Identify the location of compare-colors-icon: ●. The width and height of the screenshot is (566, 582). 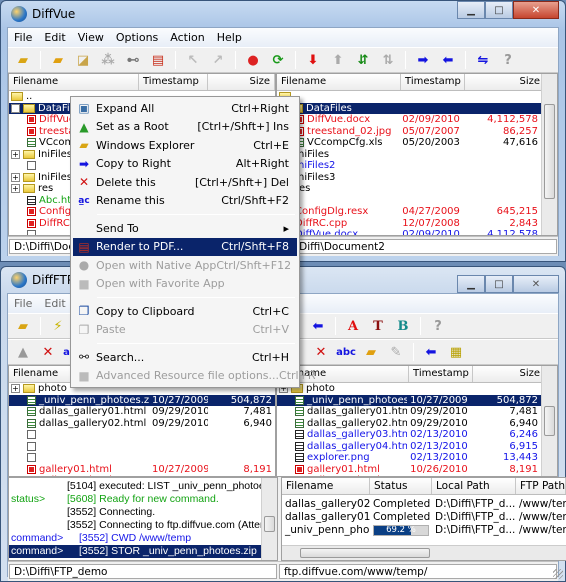
(253, 60).